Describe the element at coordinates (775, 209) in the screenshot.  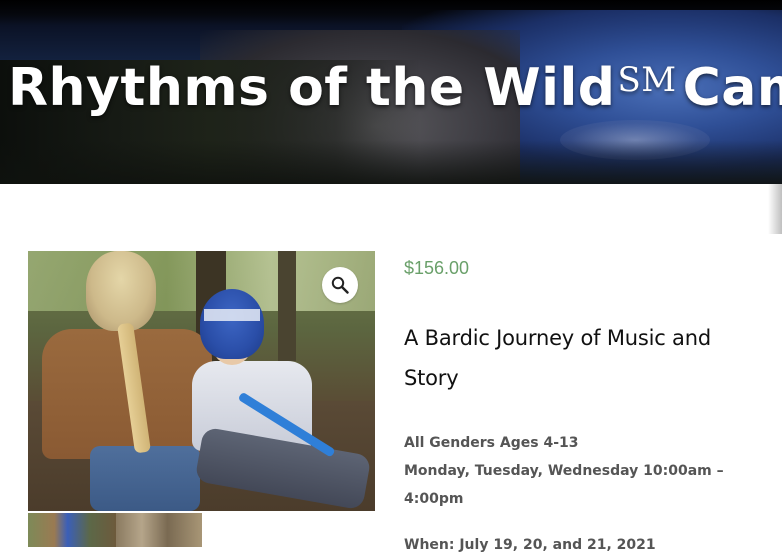
I see `edge-shadow` at that location.